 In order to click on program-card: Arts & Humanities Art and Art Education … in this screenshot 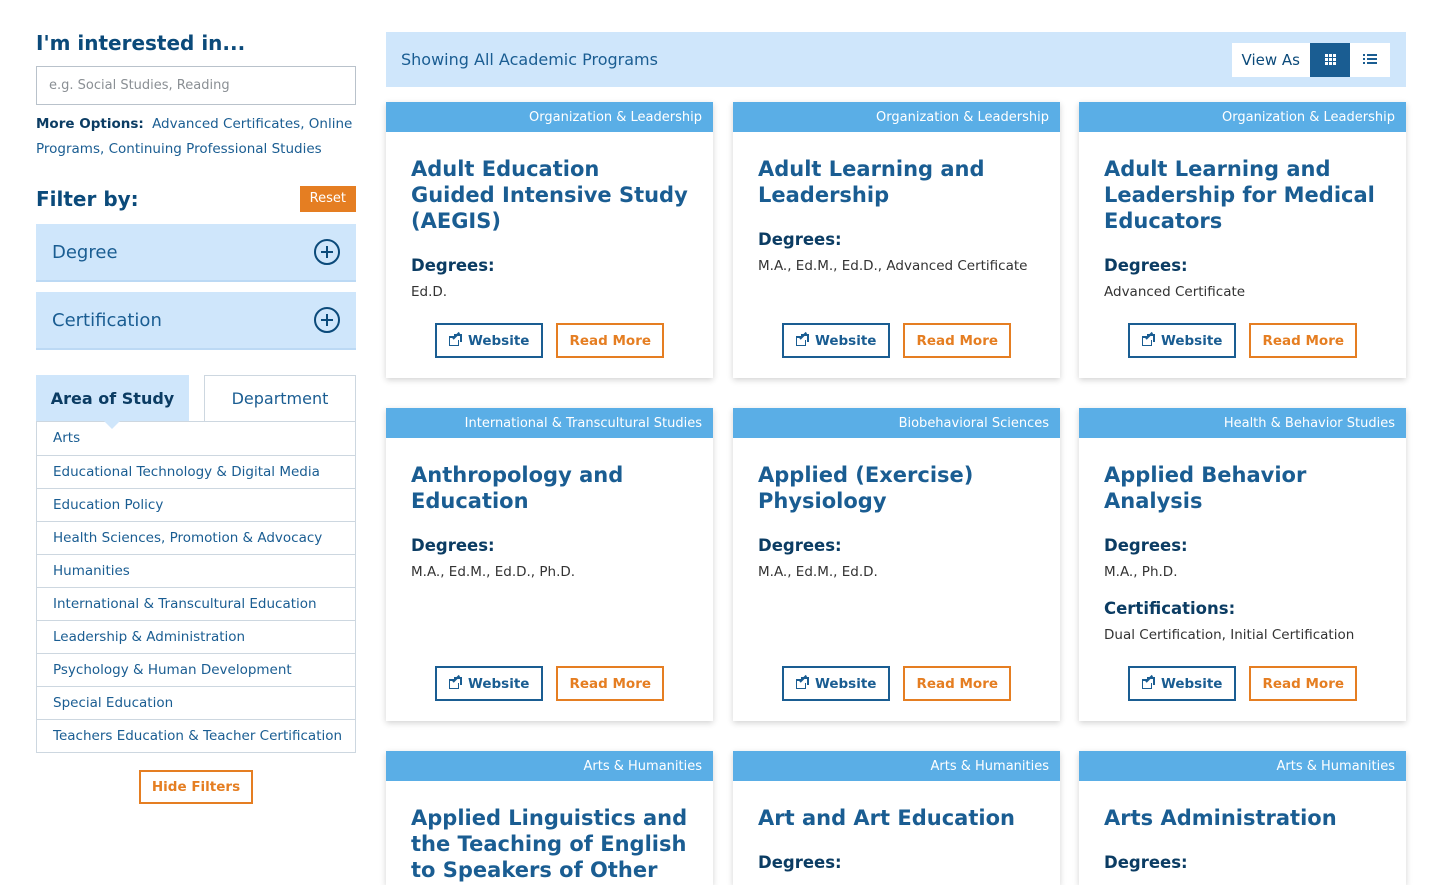, I will do `click(896, 818)`.